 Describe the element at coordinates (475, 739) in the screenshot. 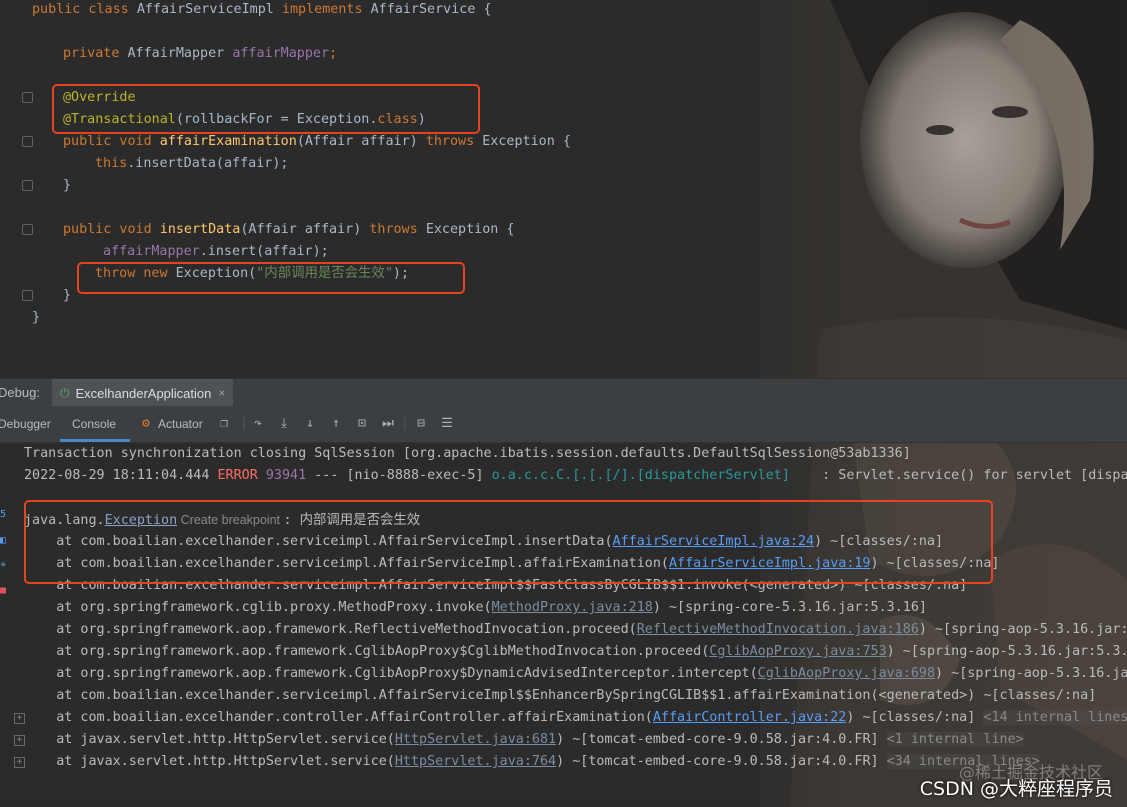

I see `source-link: HttpServlet.java:681` at that location.